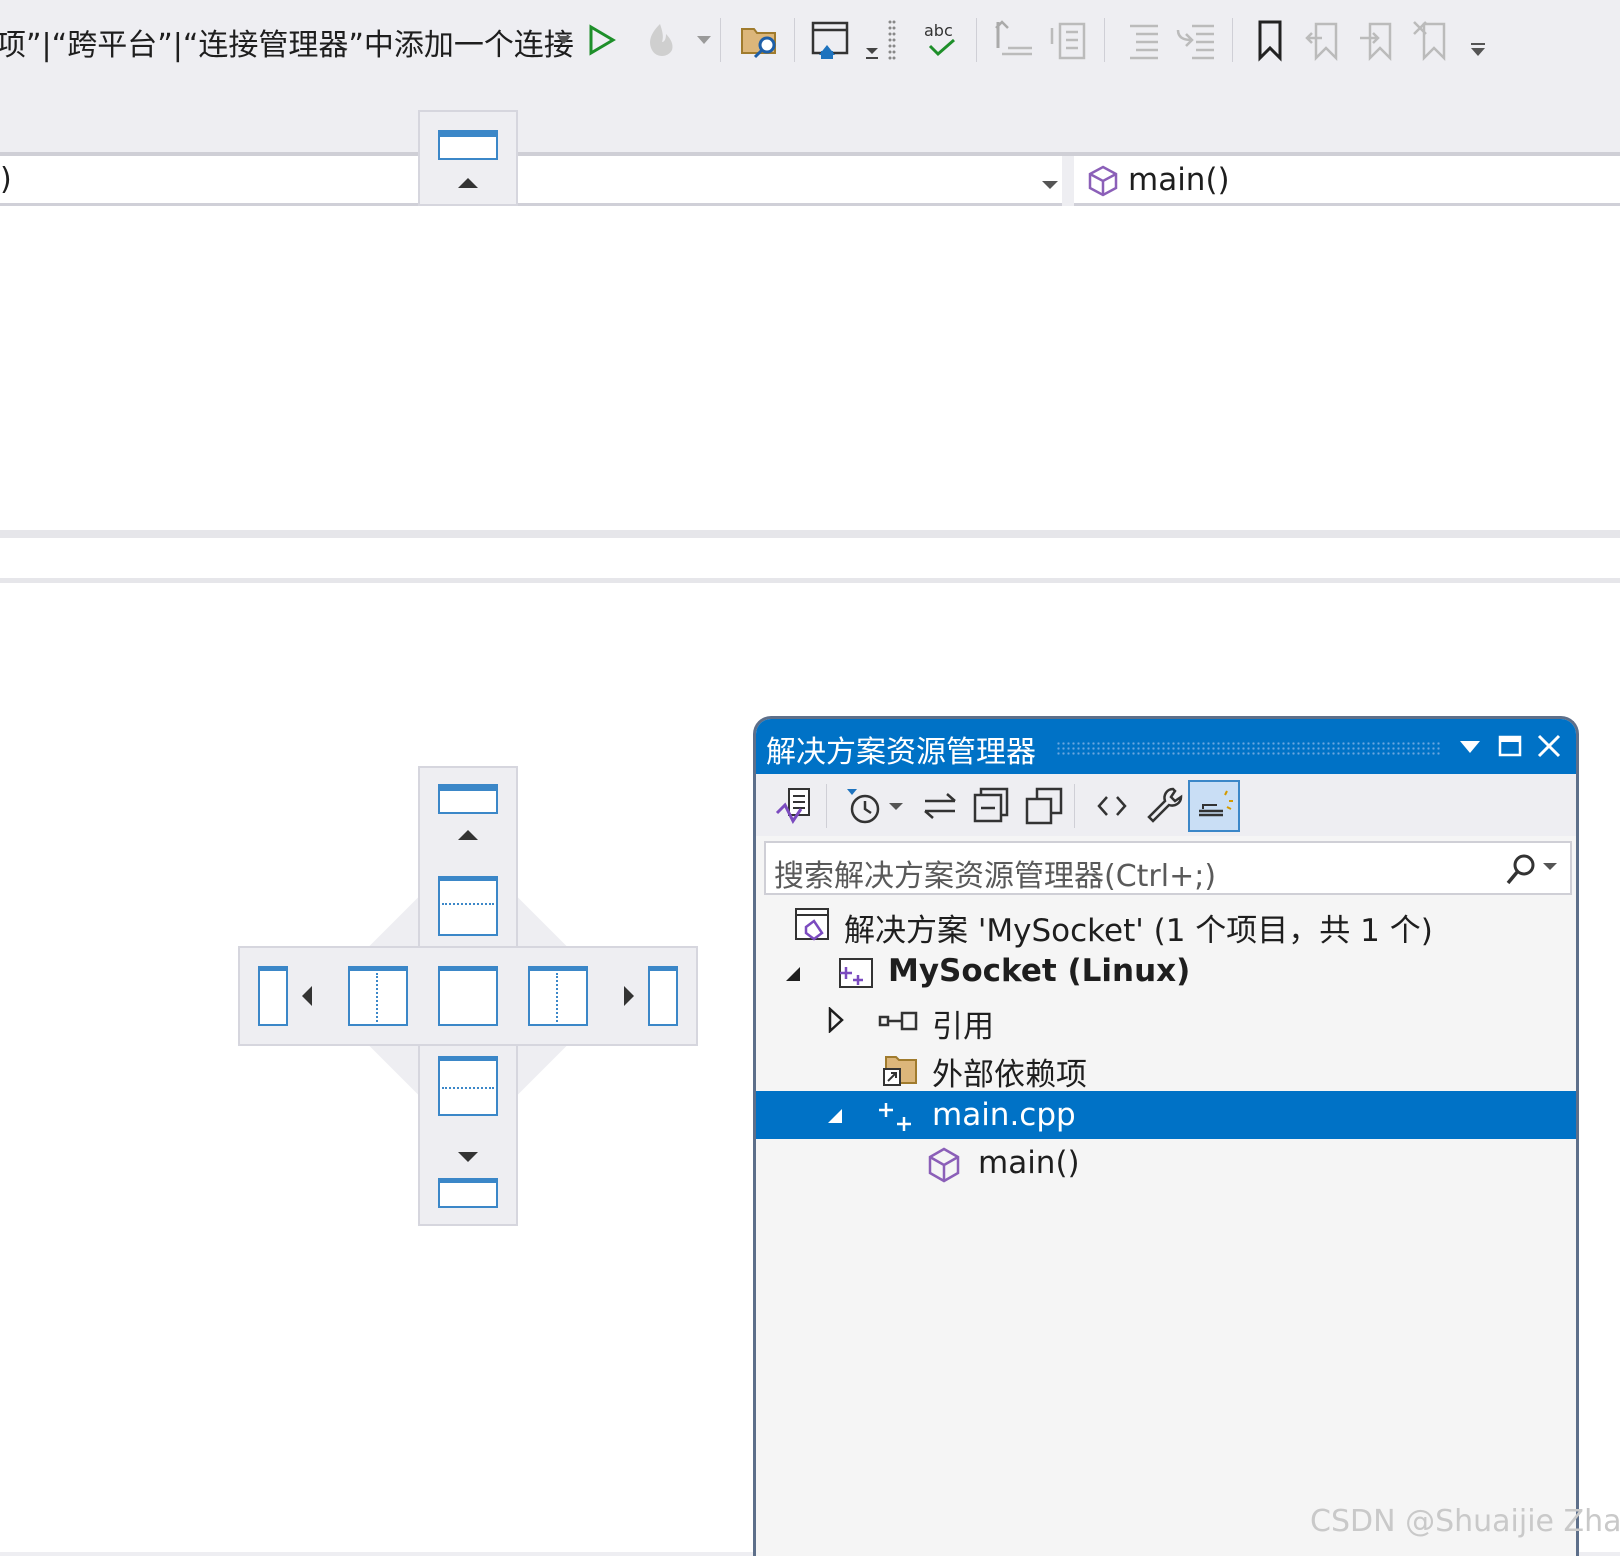  Describe the element at coordinates (1248, 748) in the screenshot. I see `drag-grip` at that location.